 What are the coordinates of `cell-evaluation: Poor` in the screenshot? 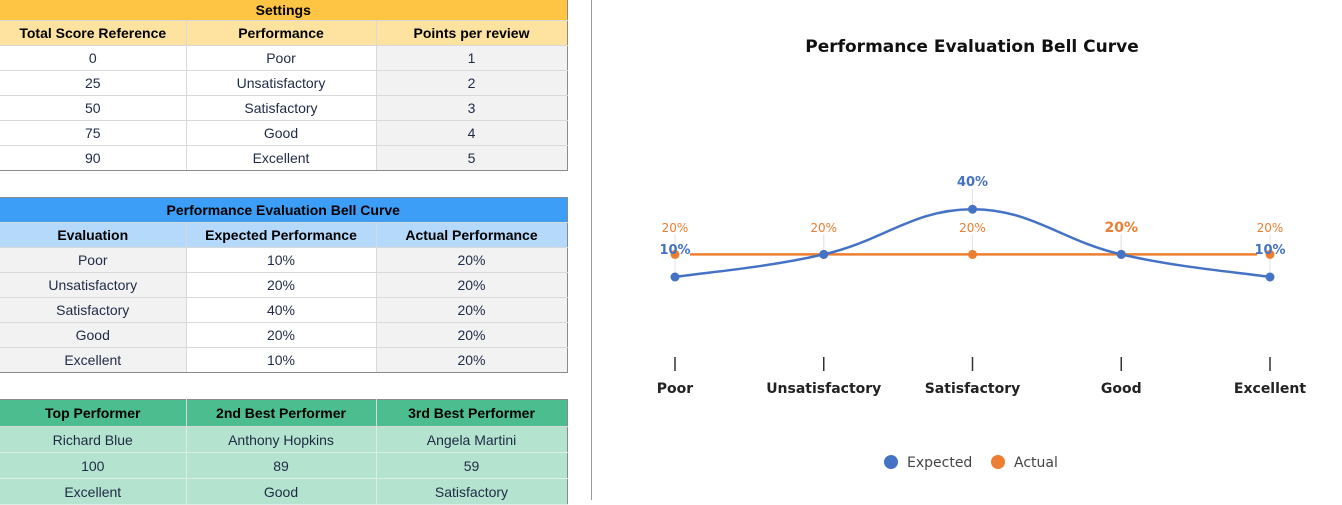 It's located at (93, 260).